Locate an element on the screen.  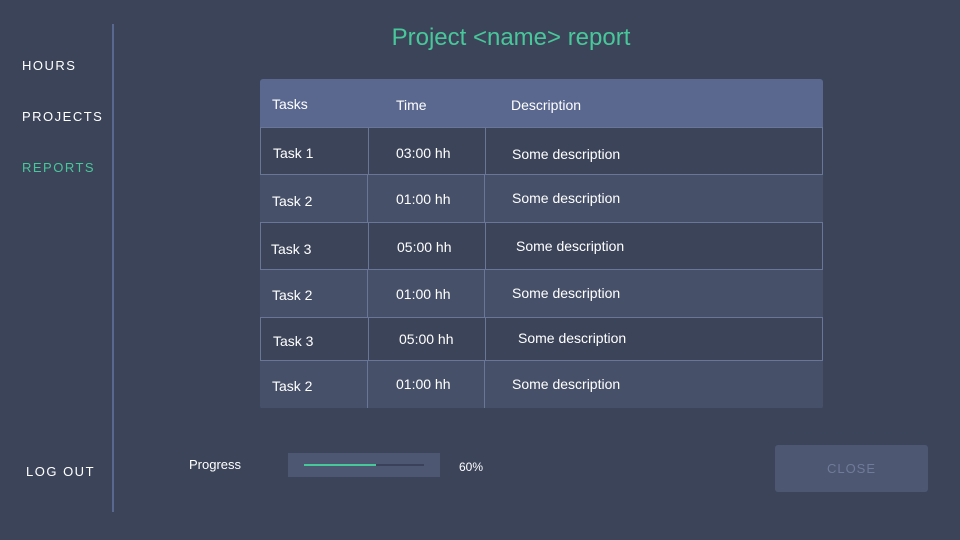
sidebar-item-projects: PROJECTS is located at coordinates (62, 116).